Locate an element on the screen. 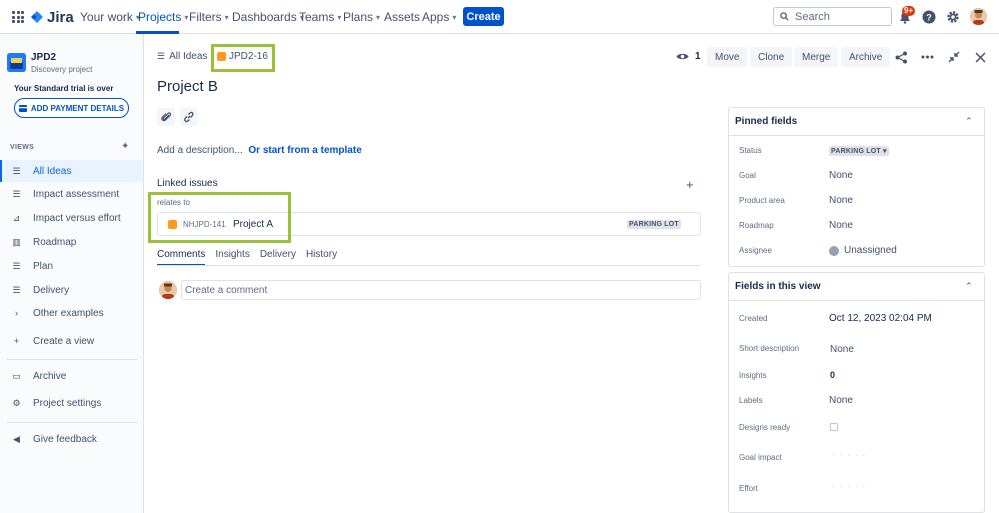 The width and height of the screenshot is (999, 513). idea-type-icon is located at coordinates (221, 56).